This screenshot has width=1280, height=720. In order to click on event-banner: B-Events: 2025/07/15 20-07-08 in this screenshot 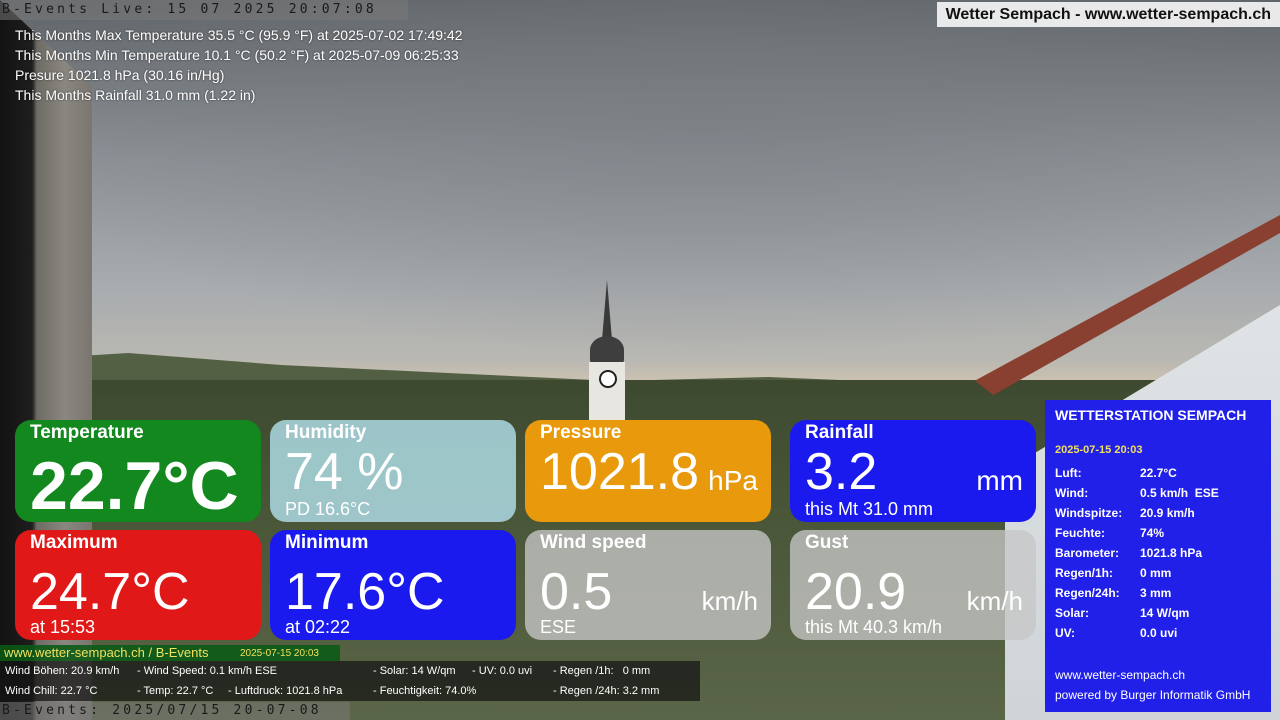, I will do `click(175, 711)`.